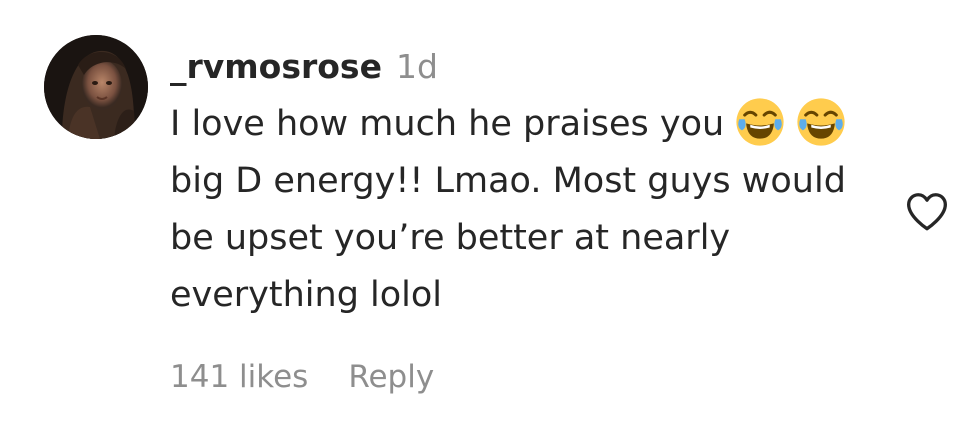  I want to click on heart-outline-icon, so click(927, 212).